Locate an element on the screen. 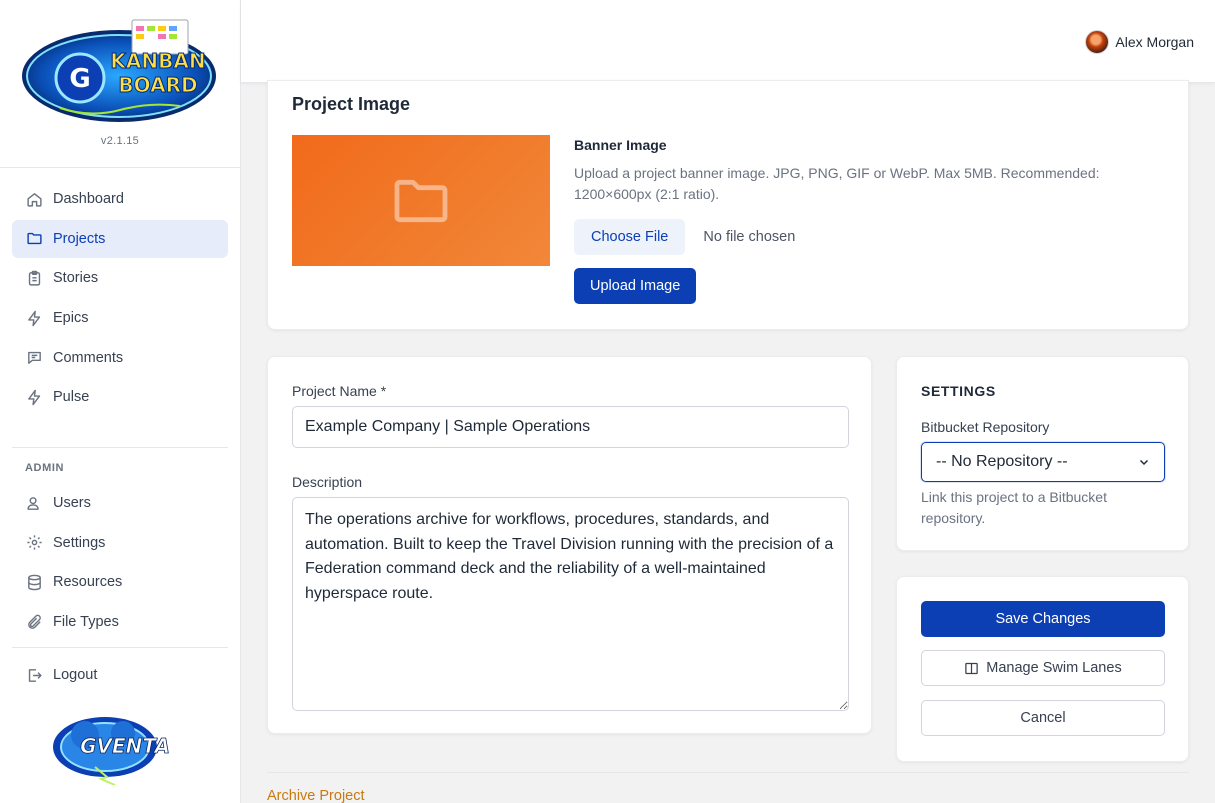 This screenshot has height=803, width=1215. nav-item-epics: Epics is located at coordinates (120, 318).